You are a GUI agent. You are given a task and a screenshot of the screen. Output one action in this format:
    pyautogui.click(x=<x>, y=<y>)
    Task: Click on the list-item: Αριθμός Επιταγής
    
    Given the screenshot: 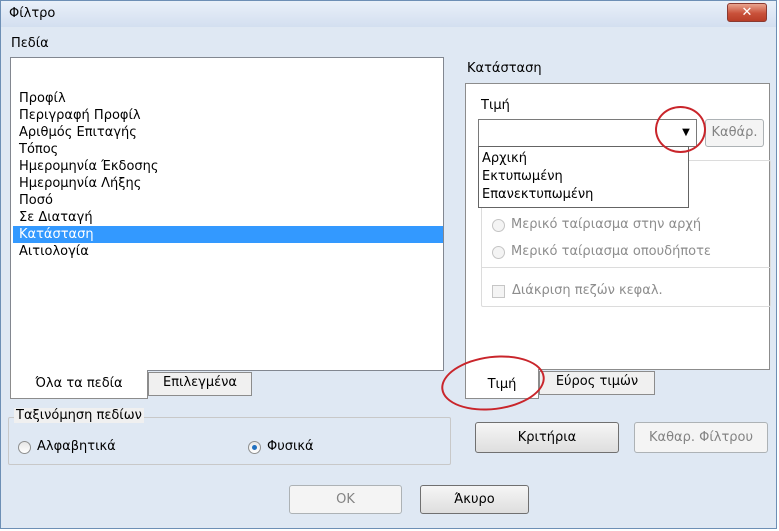 What is the action you would take?
    pyautogui.click(x=228, y=132)
    